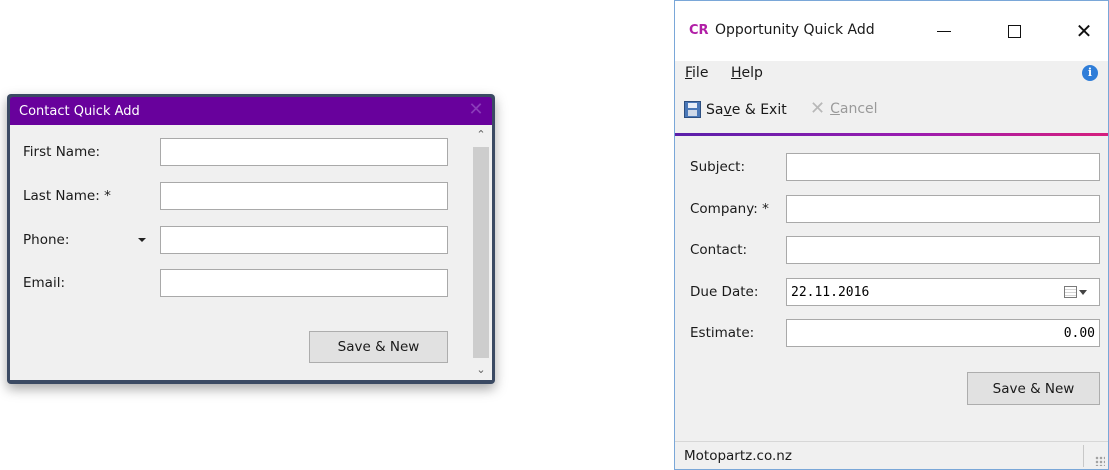 The width and height of the screenshot is (1109, 470). Describe the element at coordinates (943, 209) in the screenshot. I see `company-input` at that location.